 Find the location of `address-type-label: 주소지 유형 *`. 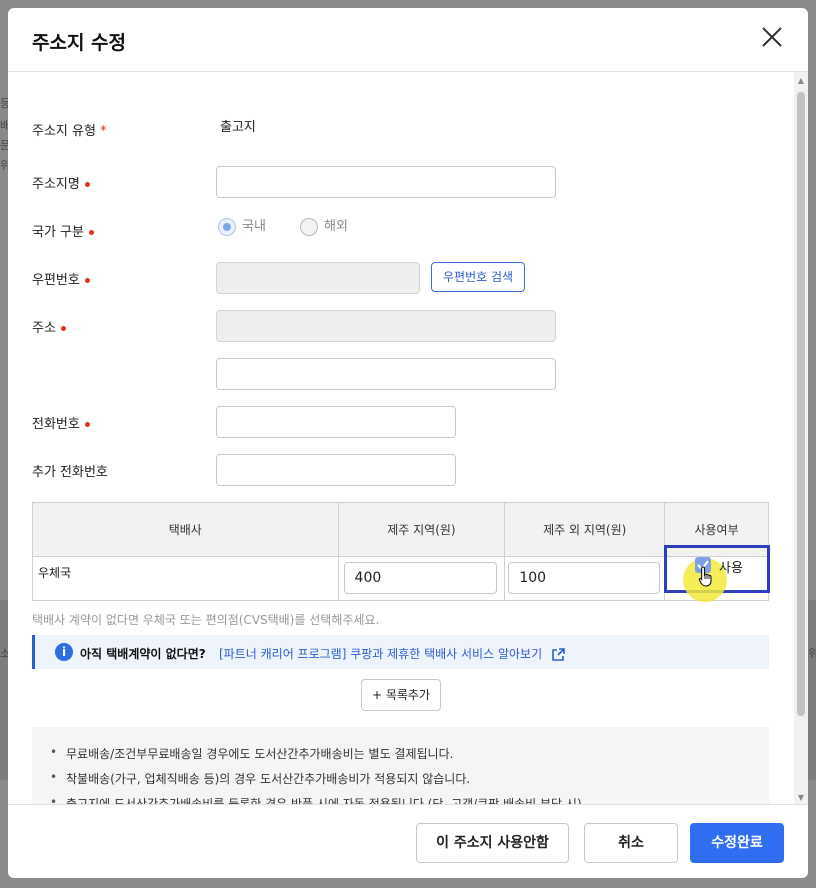

address-type-label: 주소지 유형 * is located at coordinates (69, 131).